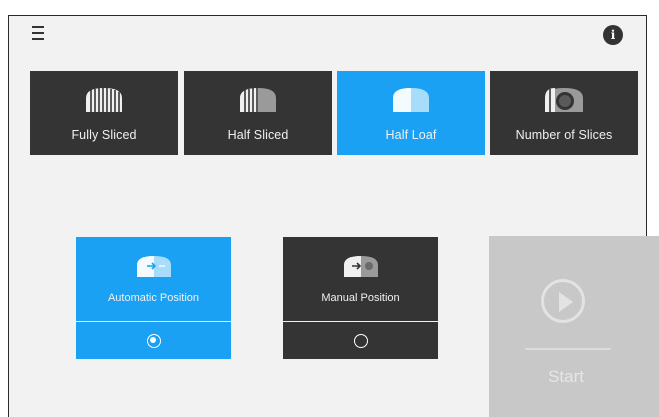  What do you see at coordinates (258, 113) in the screenshot?
I see `tile-half-sliced: Half Sliced` at bounding box center [258, 113].